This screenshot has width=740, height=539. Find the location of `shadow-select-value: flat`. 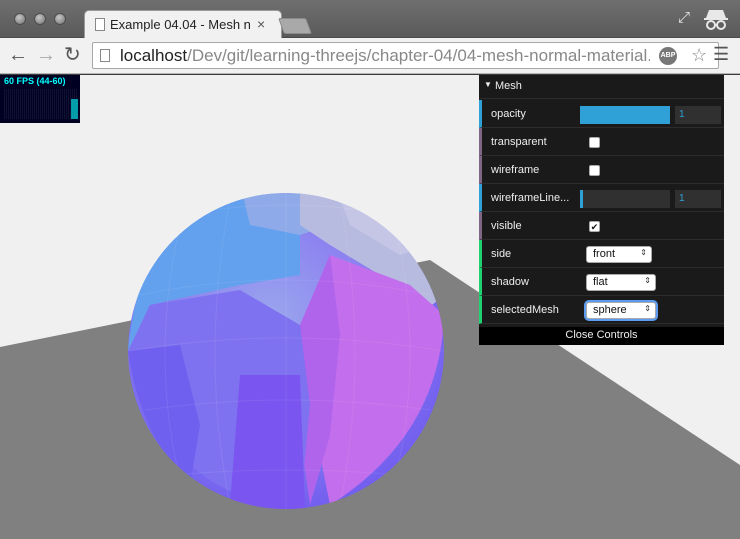

shadow-select-value: flat is located at coordinates (600, 282).